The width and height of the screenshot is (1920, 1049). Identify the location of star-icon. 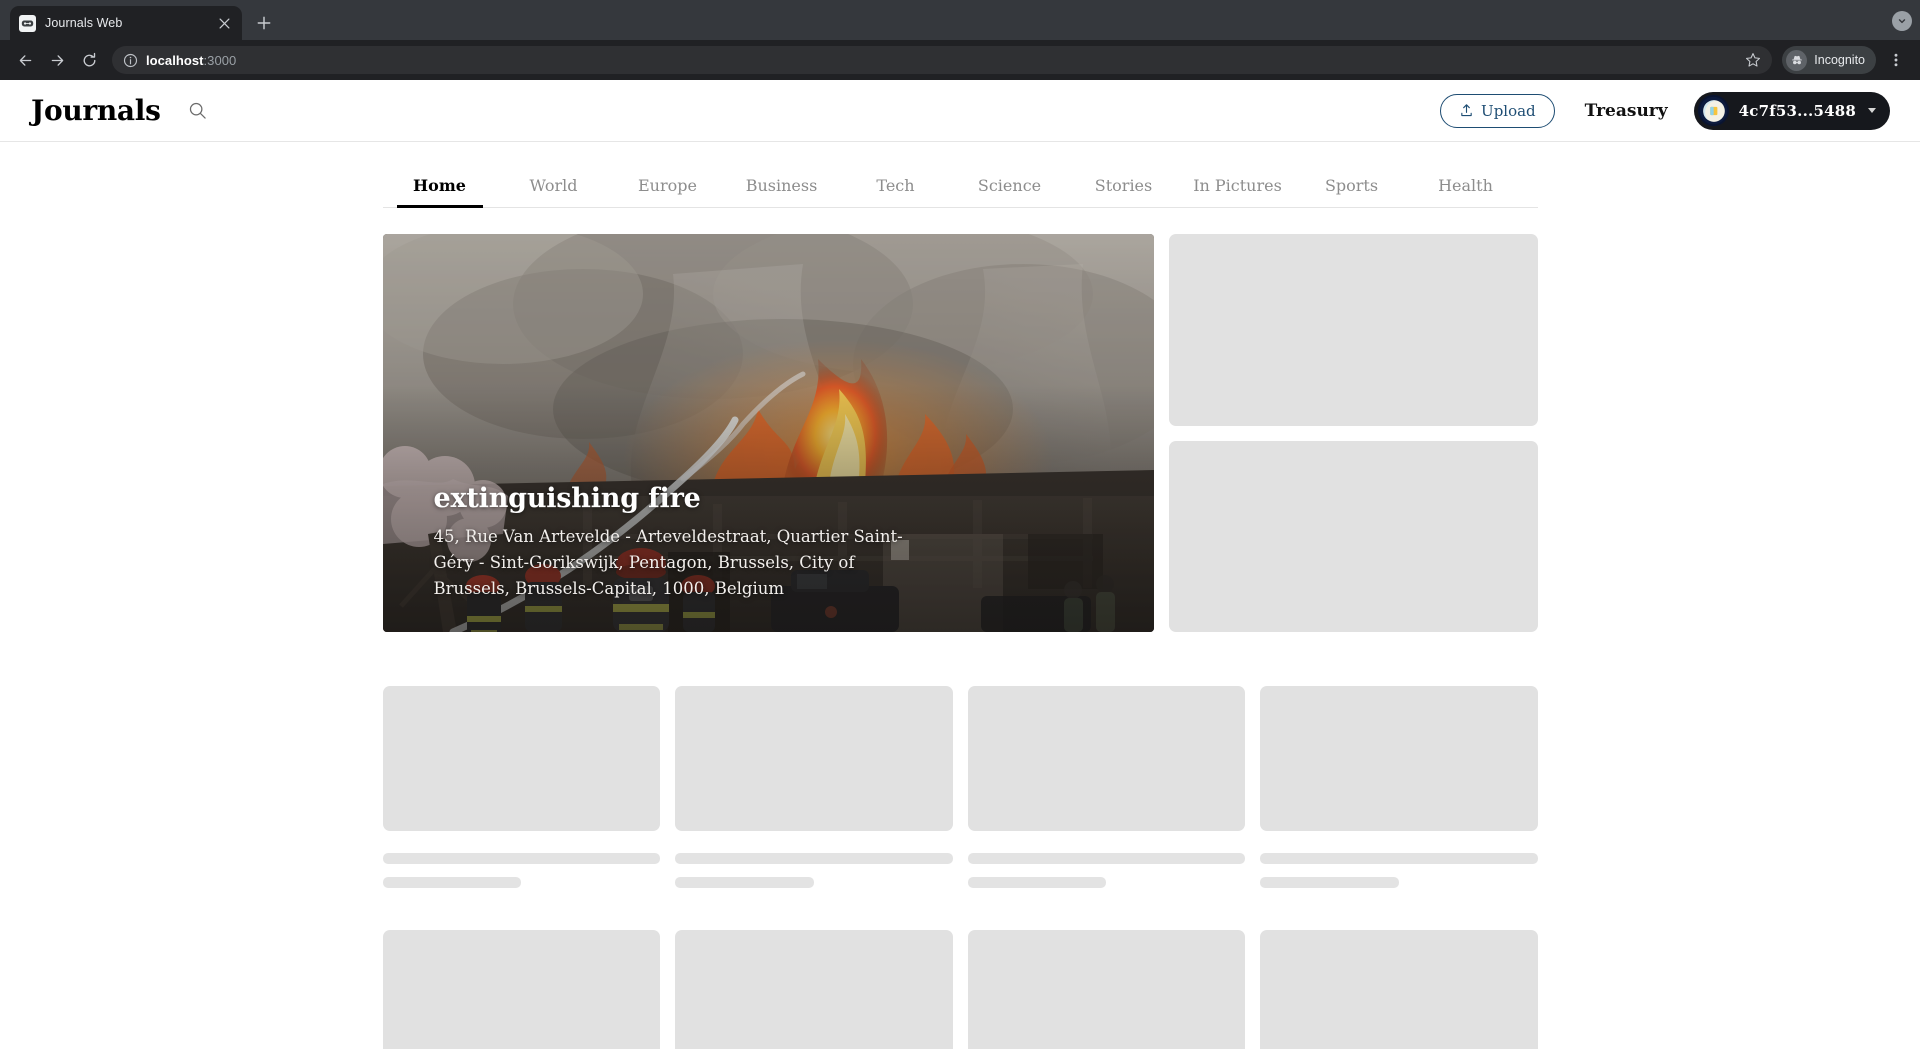
(1753, 60).